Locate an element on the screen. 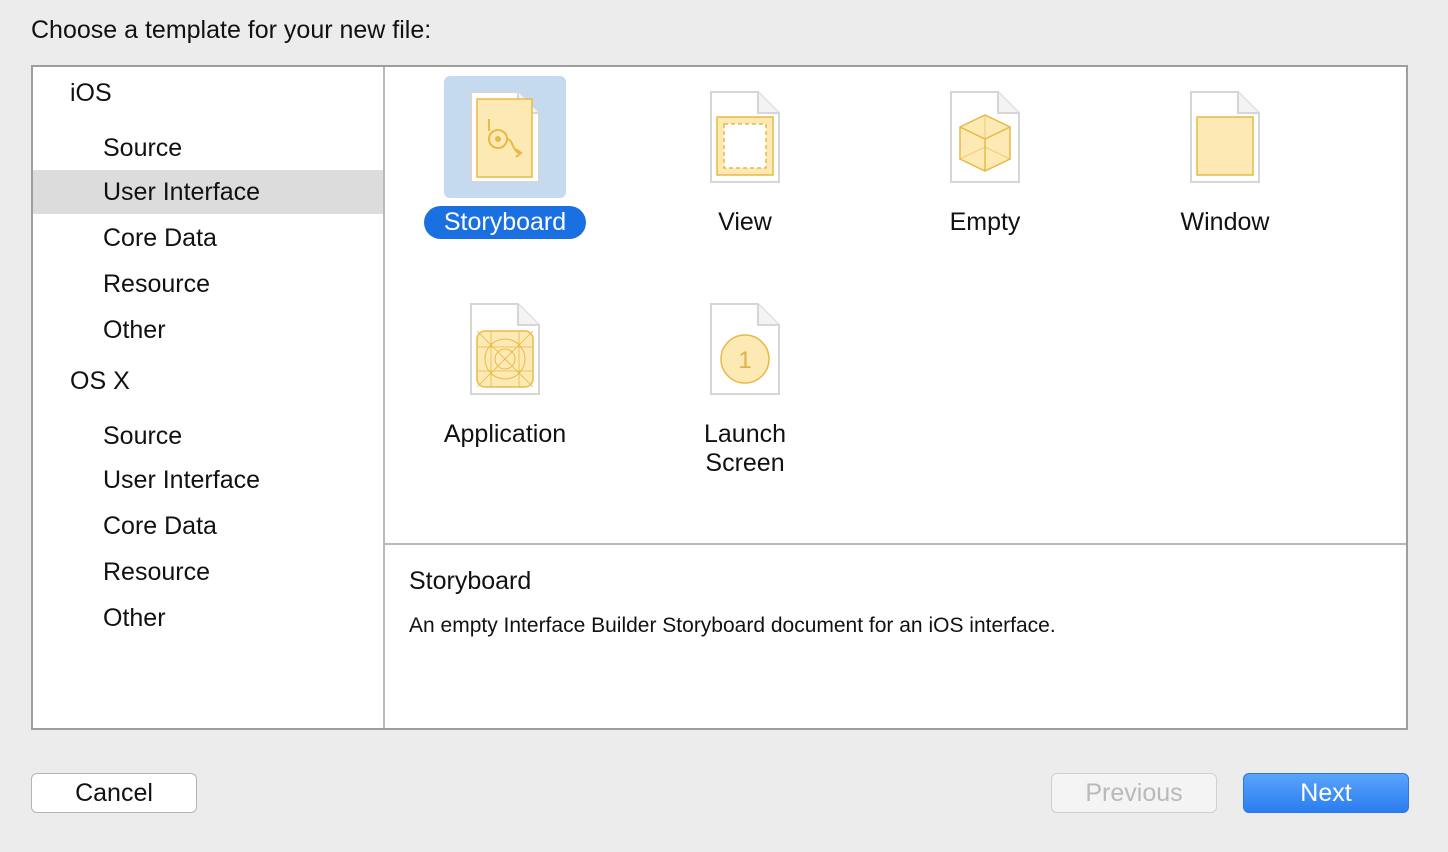 The height and width of the screenshot is (852, 1448). template-label: Launch Screen is located at coordinates (745, 448).